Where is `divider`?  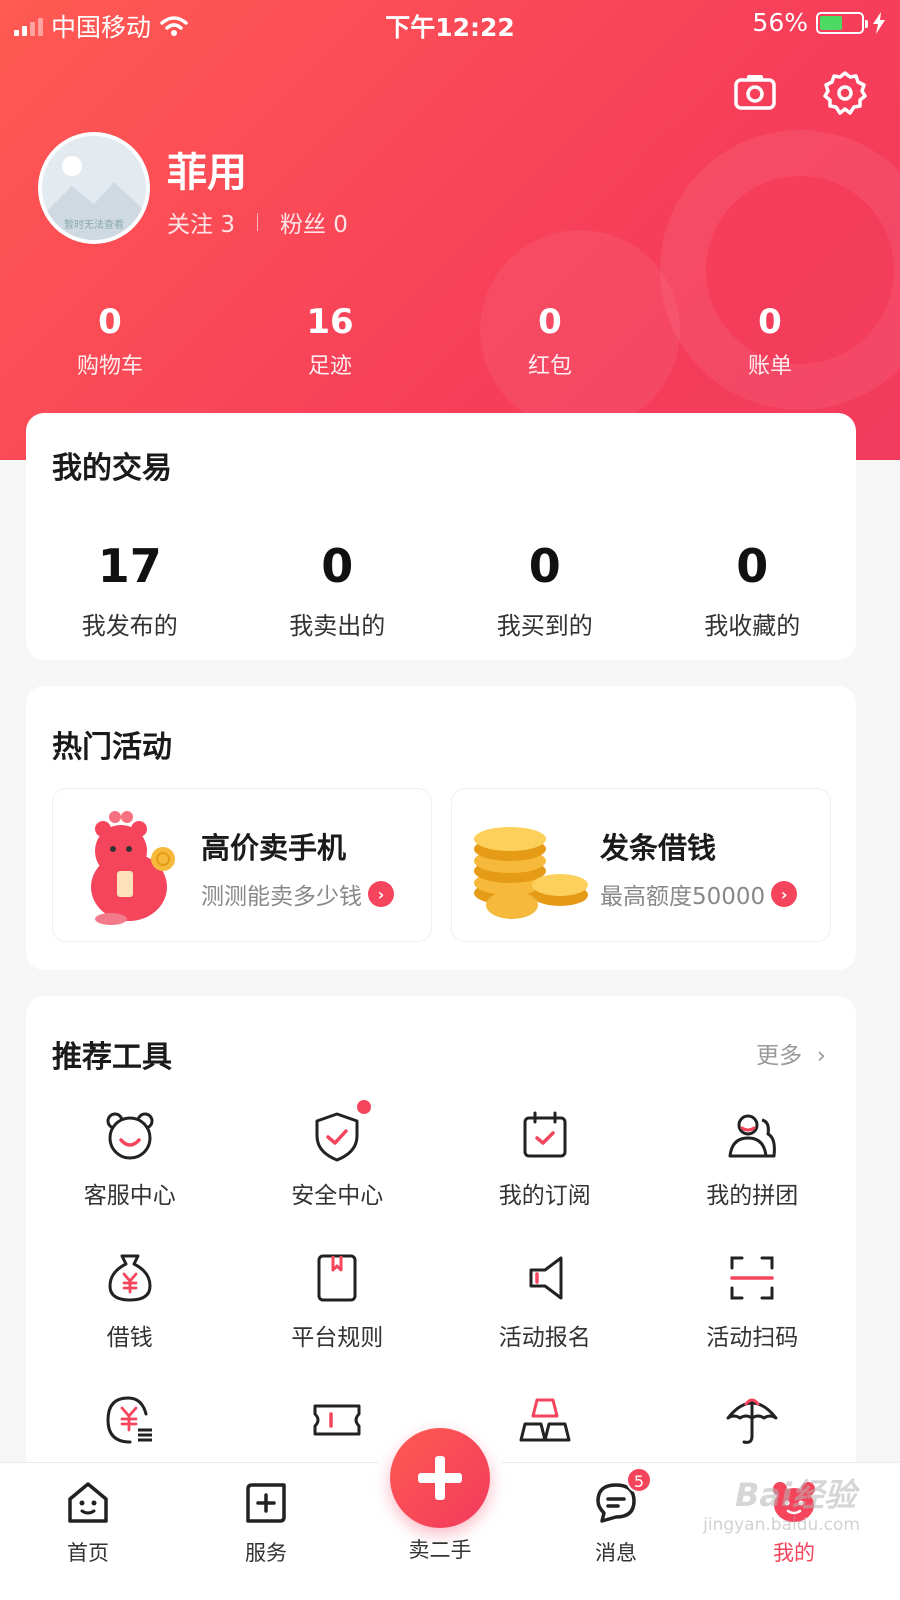
divider is located at coordinates (257, 222).